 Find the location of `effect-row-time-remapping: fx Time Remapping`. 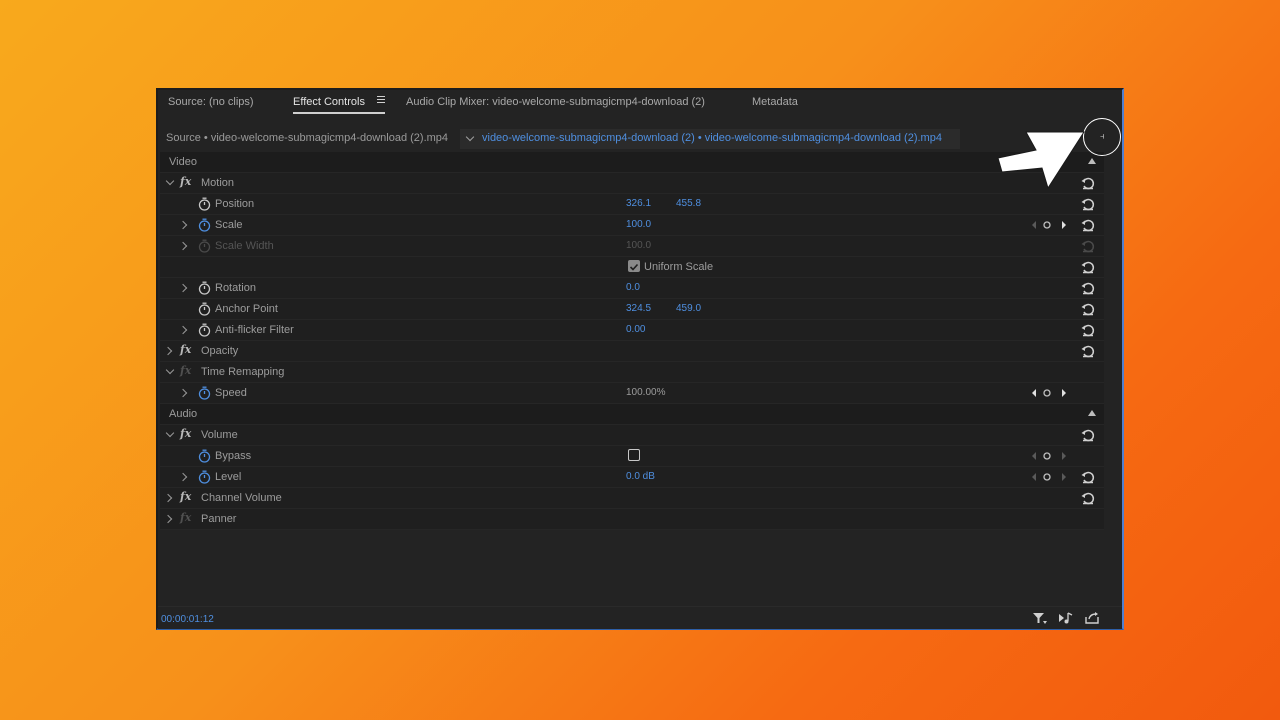

effect-row-time-remapping: fx Time Remapping is located at coordinates (632, 372).